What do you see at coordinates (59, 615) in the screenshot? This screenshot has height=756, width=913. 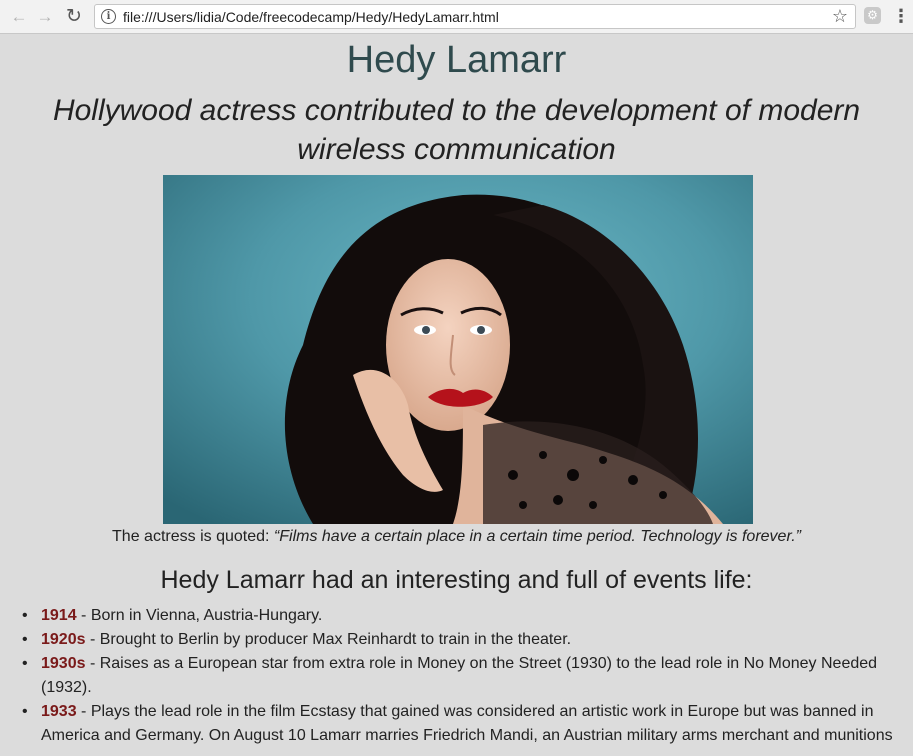 I see `timeline-year: 1914` at bounding box center [59, 615].